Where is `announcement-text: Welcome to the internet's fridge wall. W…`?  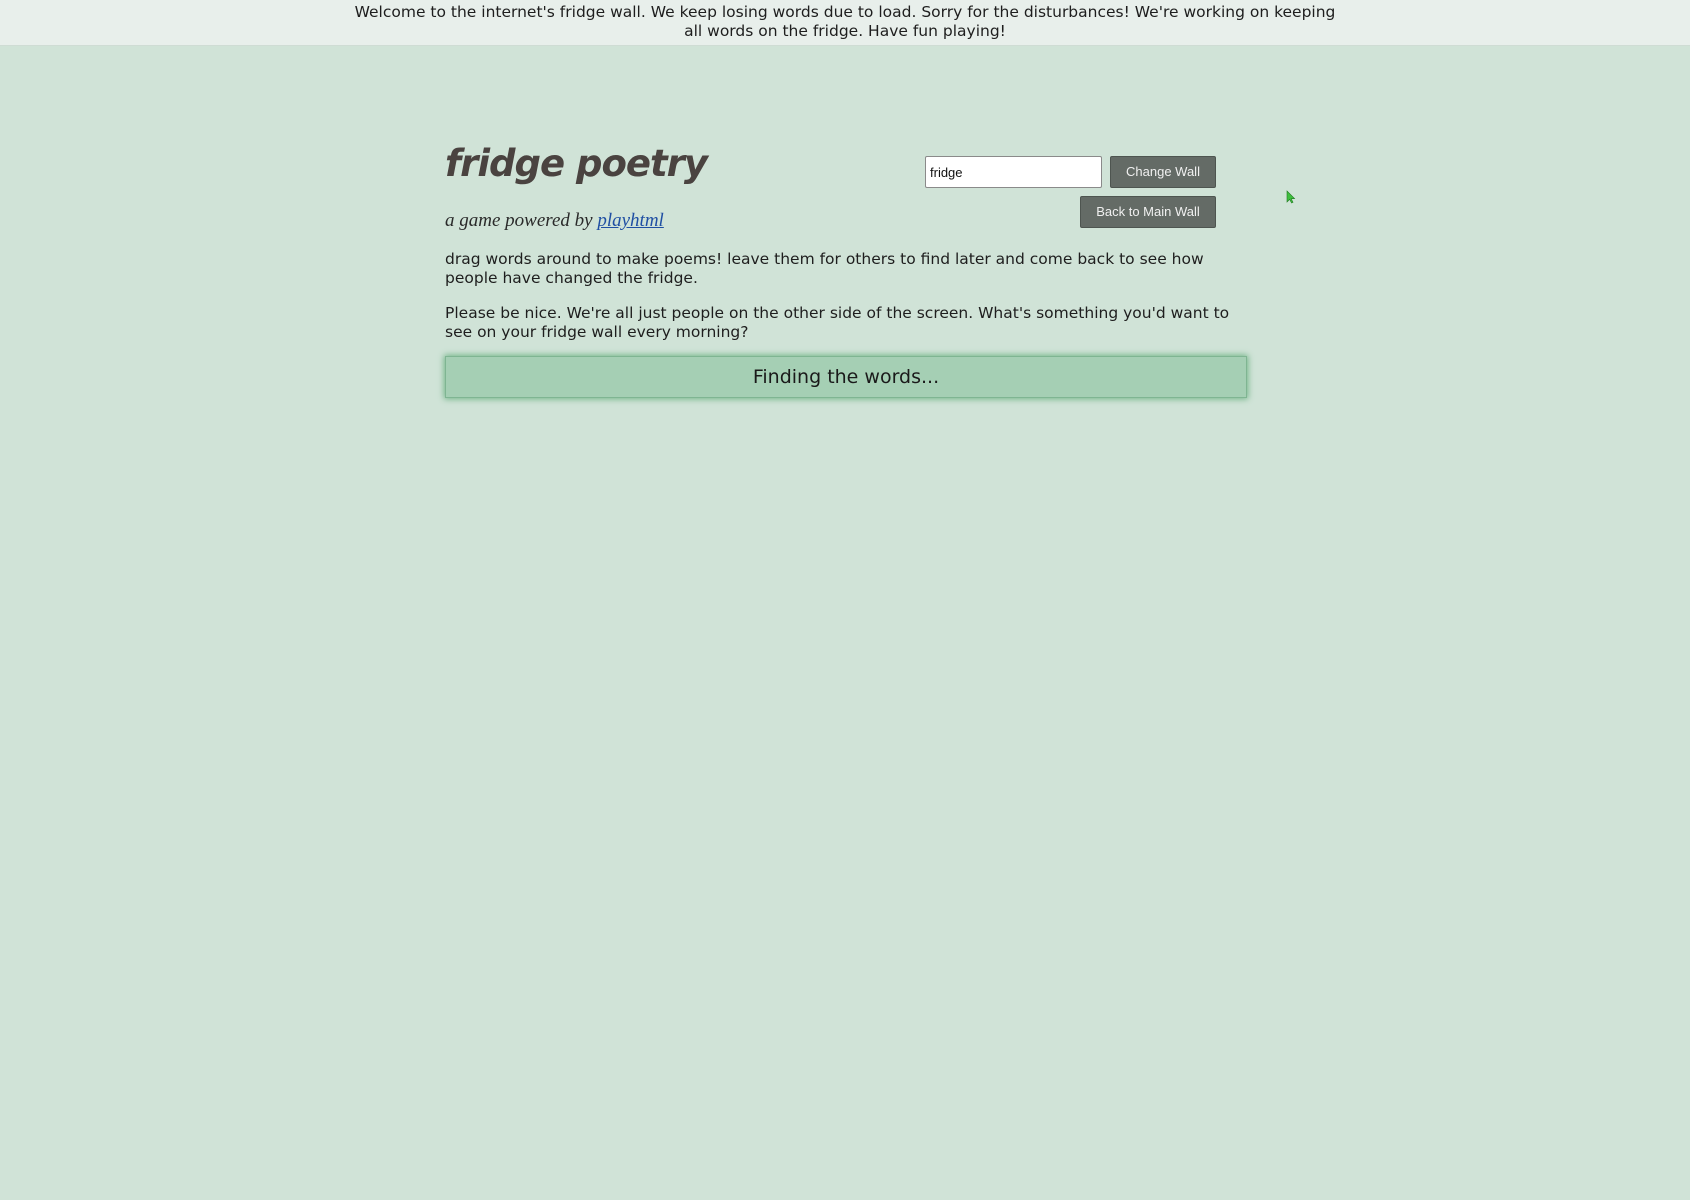 announcement-text: Welcome to the internet's fridge wall. W… is located at coordinates (845, 21).